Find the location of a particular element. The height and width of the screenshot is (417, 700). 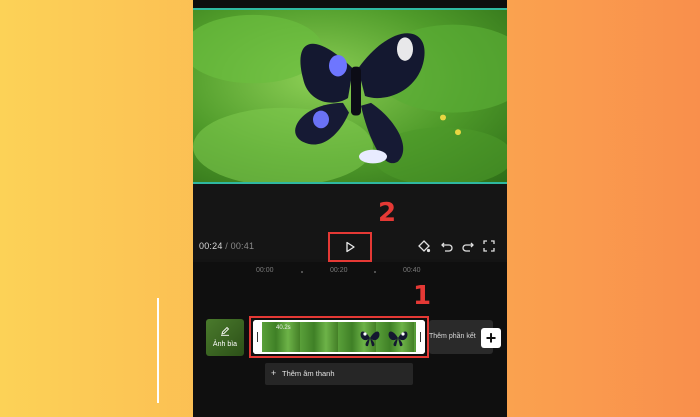

play-button is located at coordinates (350, 247).